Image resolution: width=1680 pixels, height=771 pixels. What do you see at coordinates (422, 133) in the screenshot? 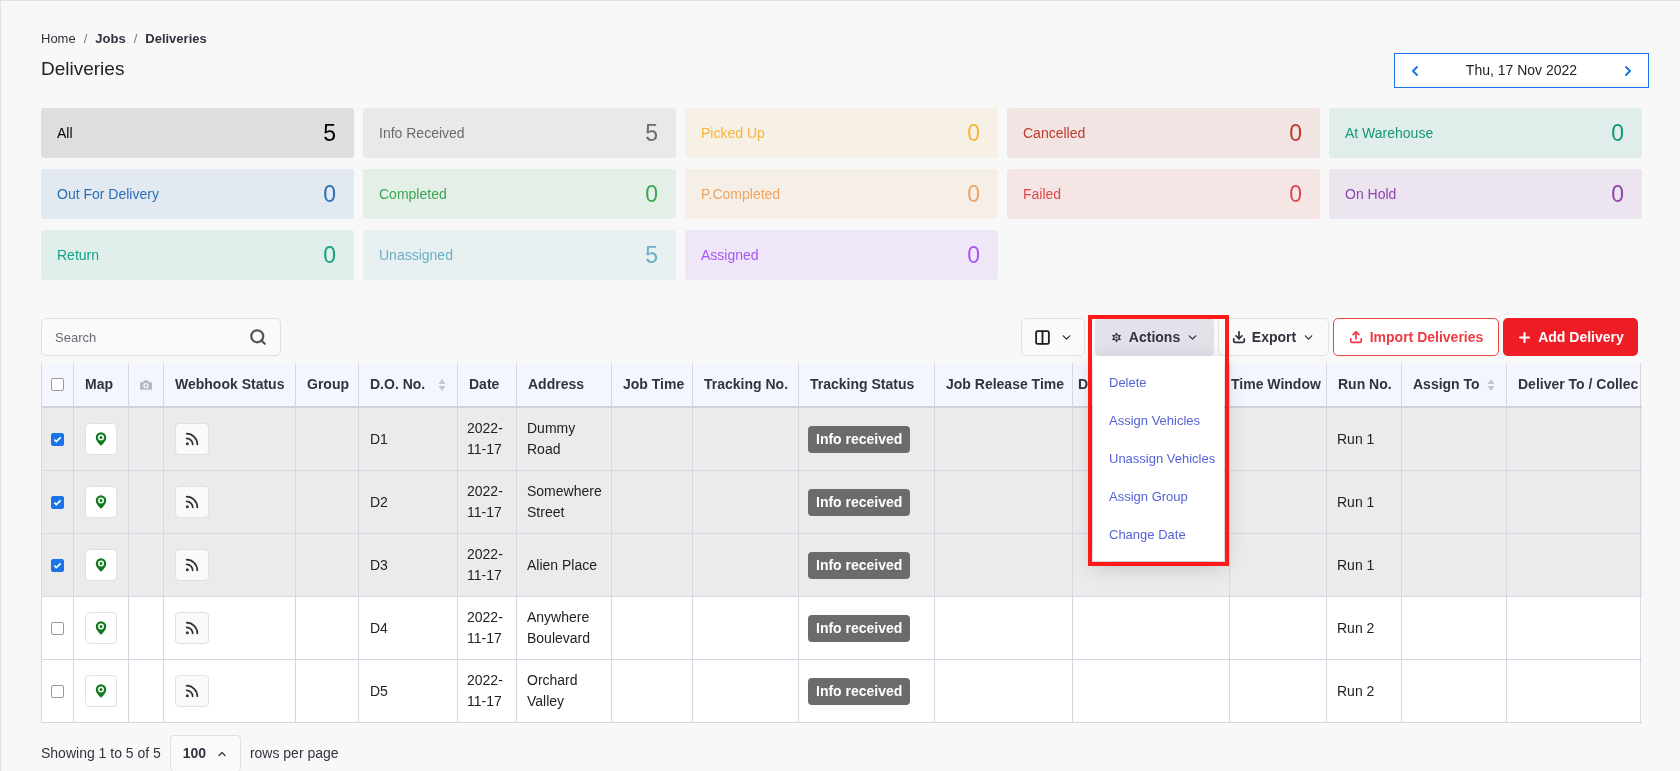
I see `status-label: Info Received` at bounding box center [422, 133].